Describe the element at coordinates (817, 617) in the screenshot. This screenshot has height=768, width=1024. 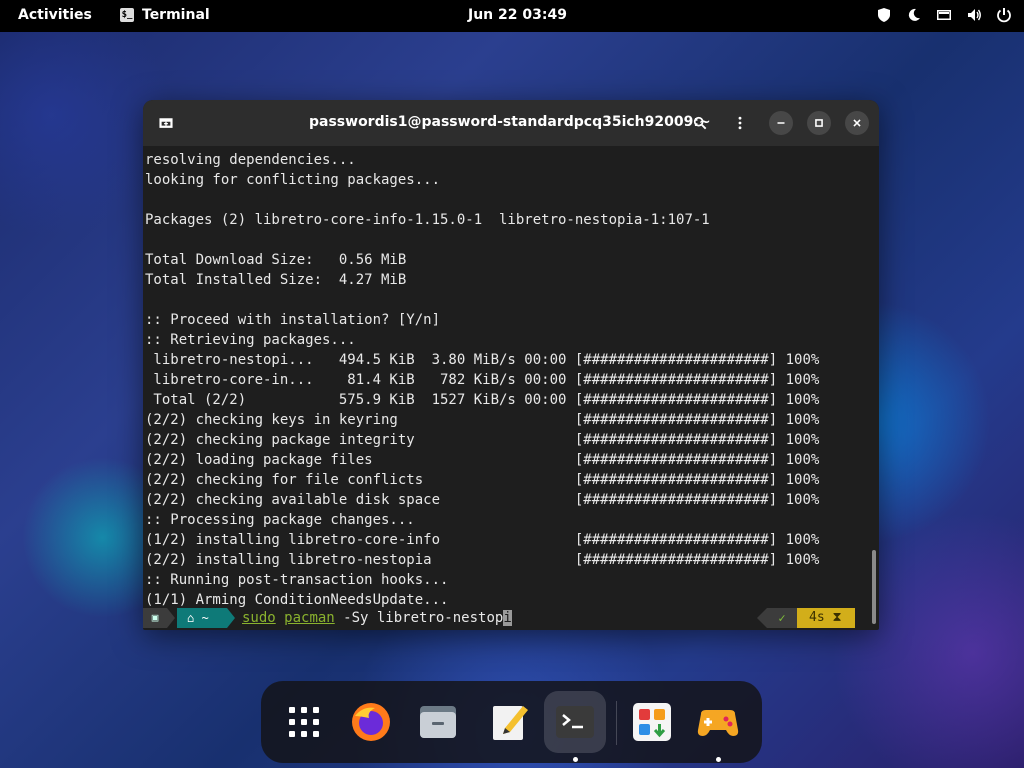
I see `duration-label: 4s` at that location.